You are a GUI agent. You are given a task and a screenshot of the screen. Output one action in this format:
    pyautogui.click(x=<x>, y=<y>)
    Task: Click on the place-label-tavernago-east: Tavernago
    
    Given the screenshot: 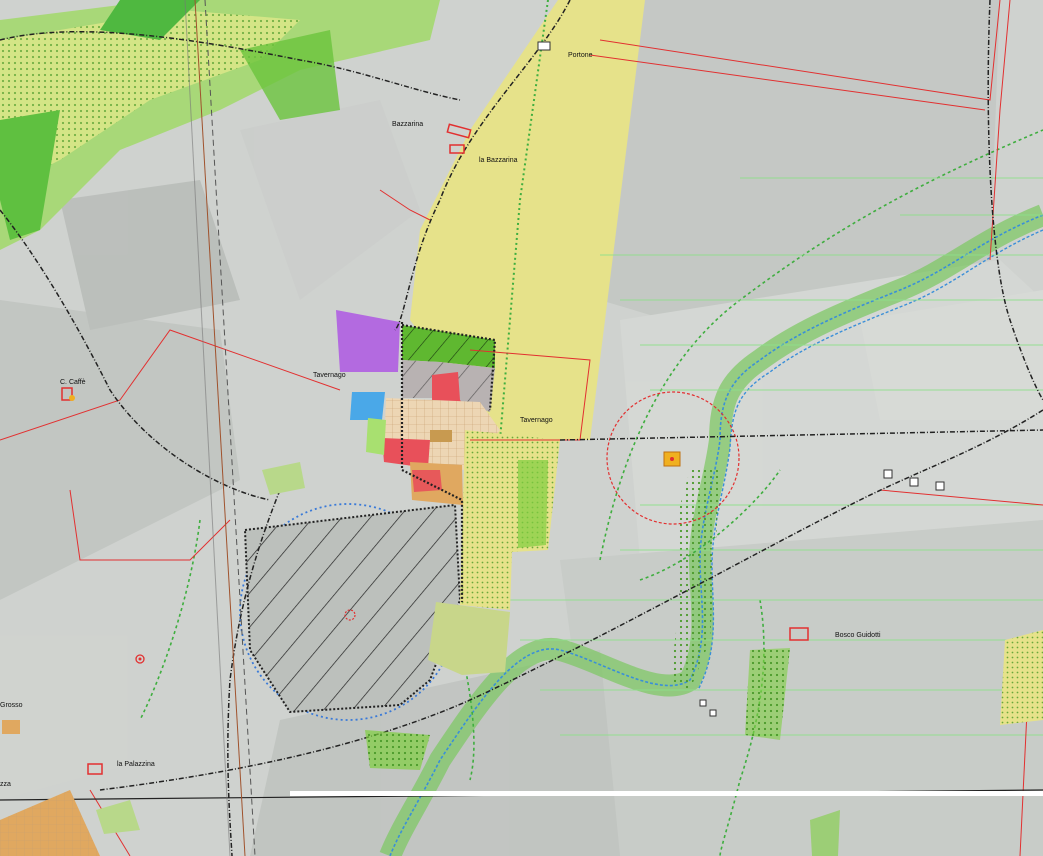 What is the action you would take?
    pyautogui.click(x=536, y=420)
    